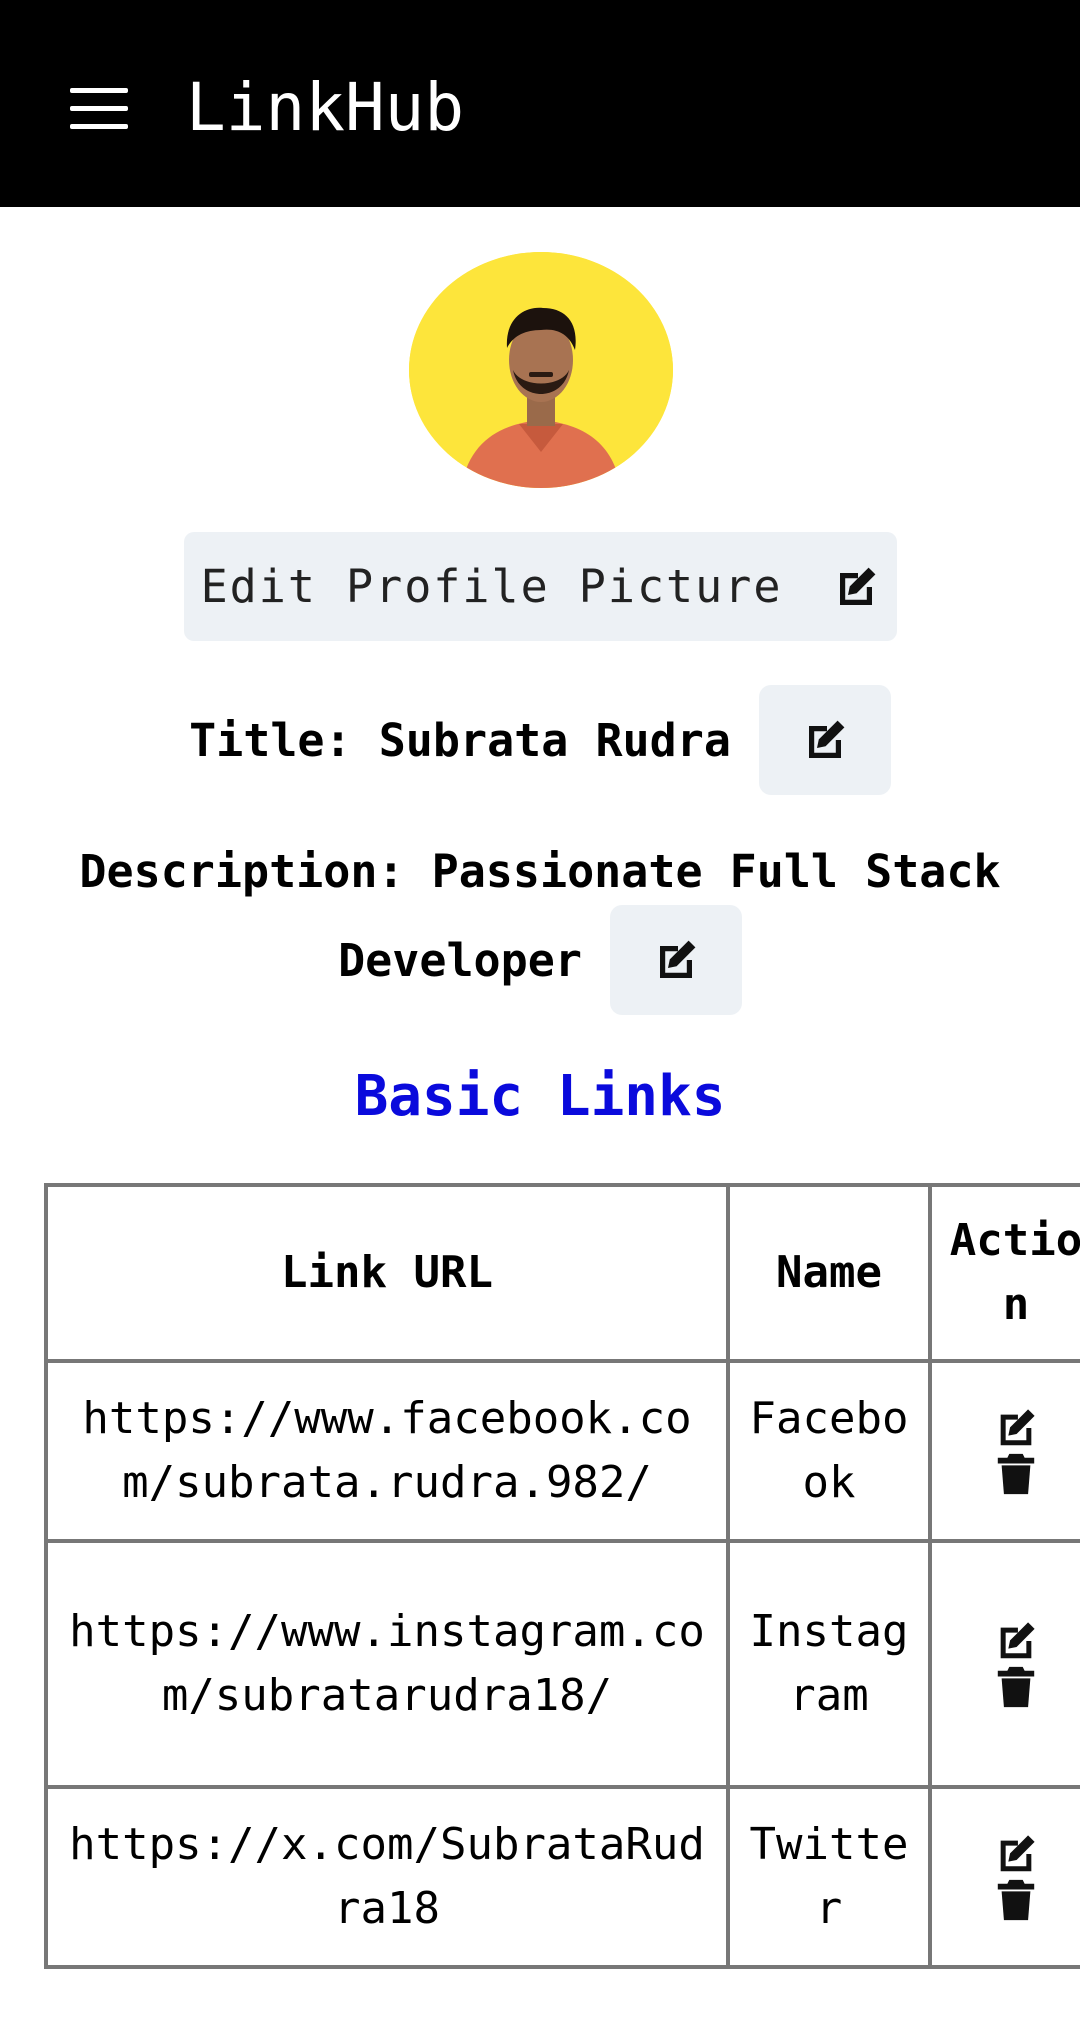  I want to click on header-name: Name, so click(829, 1273).